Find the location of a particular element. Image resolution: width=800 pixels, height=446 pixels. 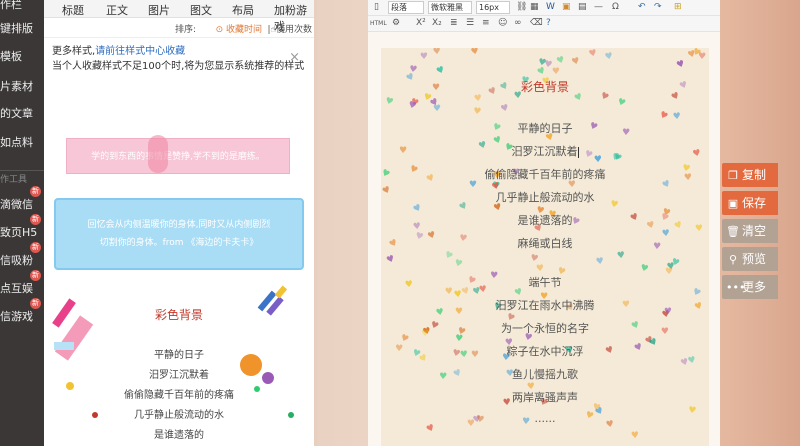

sidebar-item-label: 的文章 is located at coordinates (16, 113).